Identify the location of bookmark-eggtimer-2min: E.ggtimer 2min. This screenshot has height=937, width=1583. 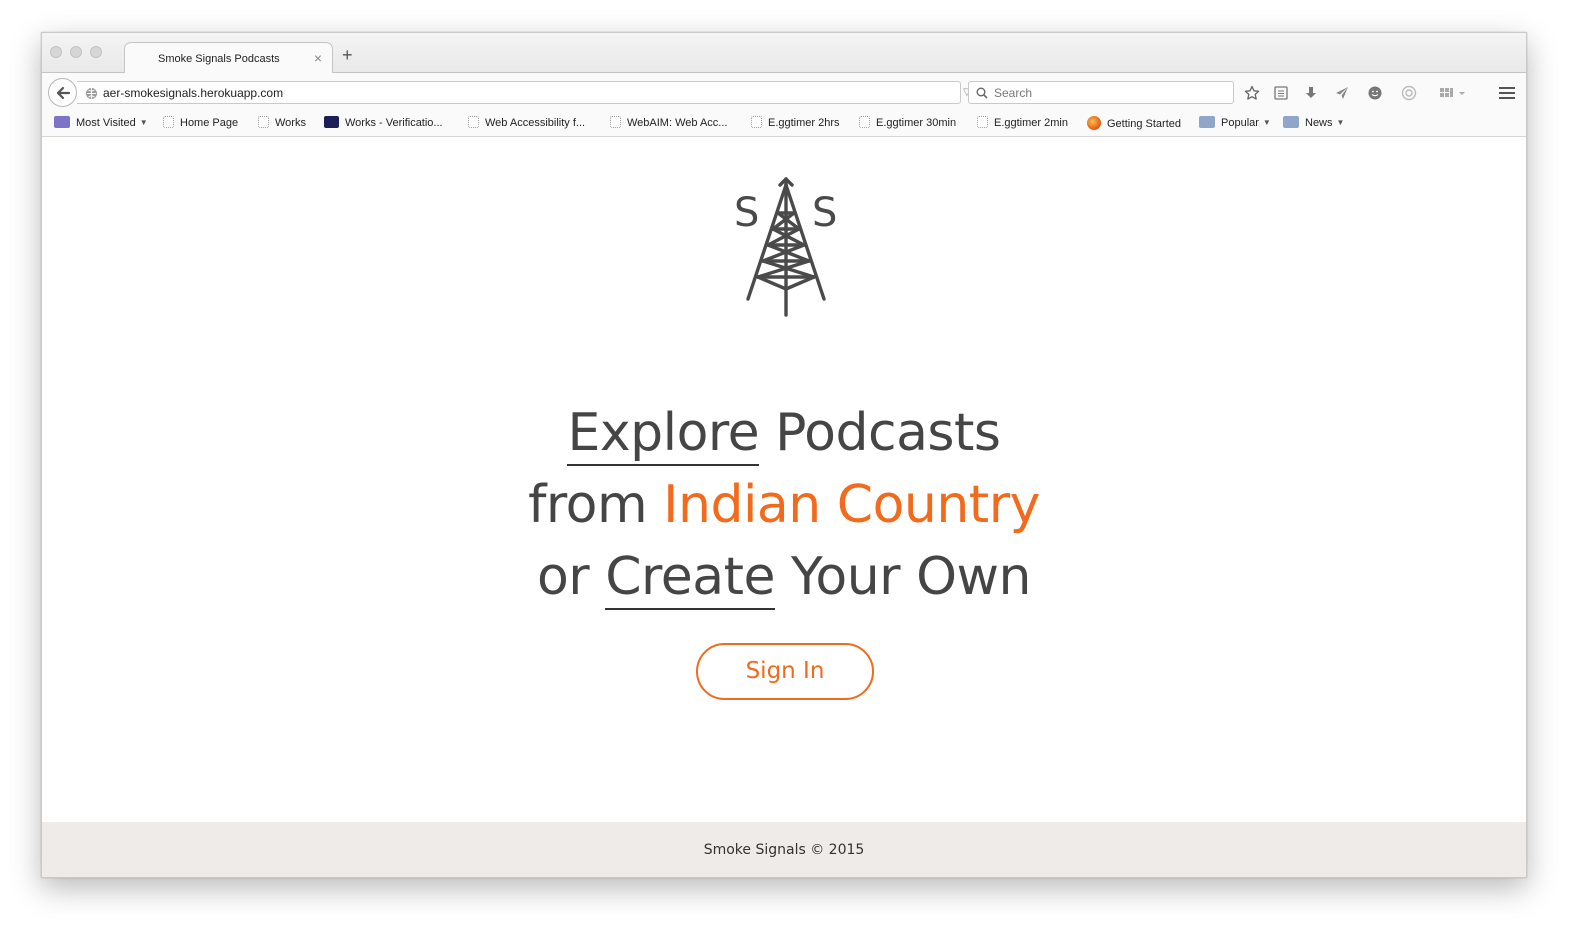
(1022, 124).